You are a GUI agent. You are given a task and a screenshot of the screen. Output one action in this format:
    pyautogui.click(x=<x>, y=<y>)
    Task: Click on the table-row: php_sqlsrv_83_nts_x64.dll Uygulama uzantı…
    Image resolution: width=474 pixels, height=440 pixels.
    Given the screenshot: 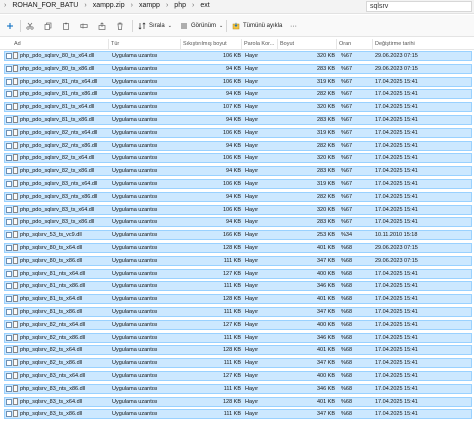 What is the action you would take?
    pyautogui.click(x=238, y=376)
    